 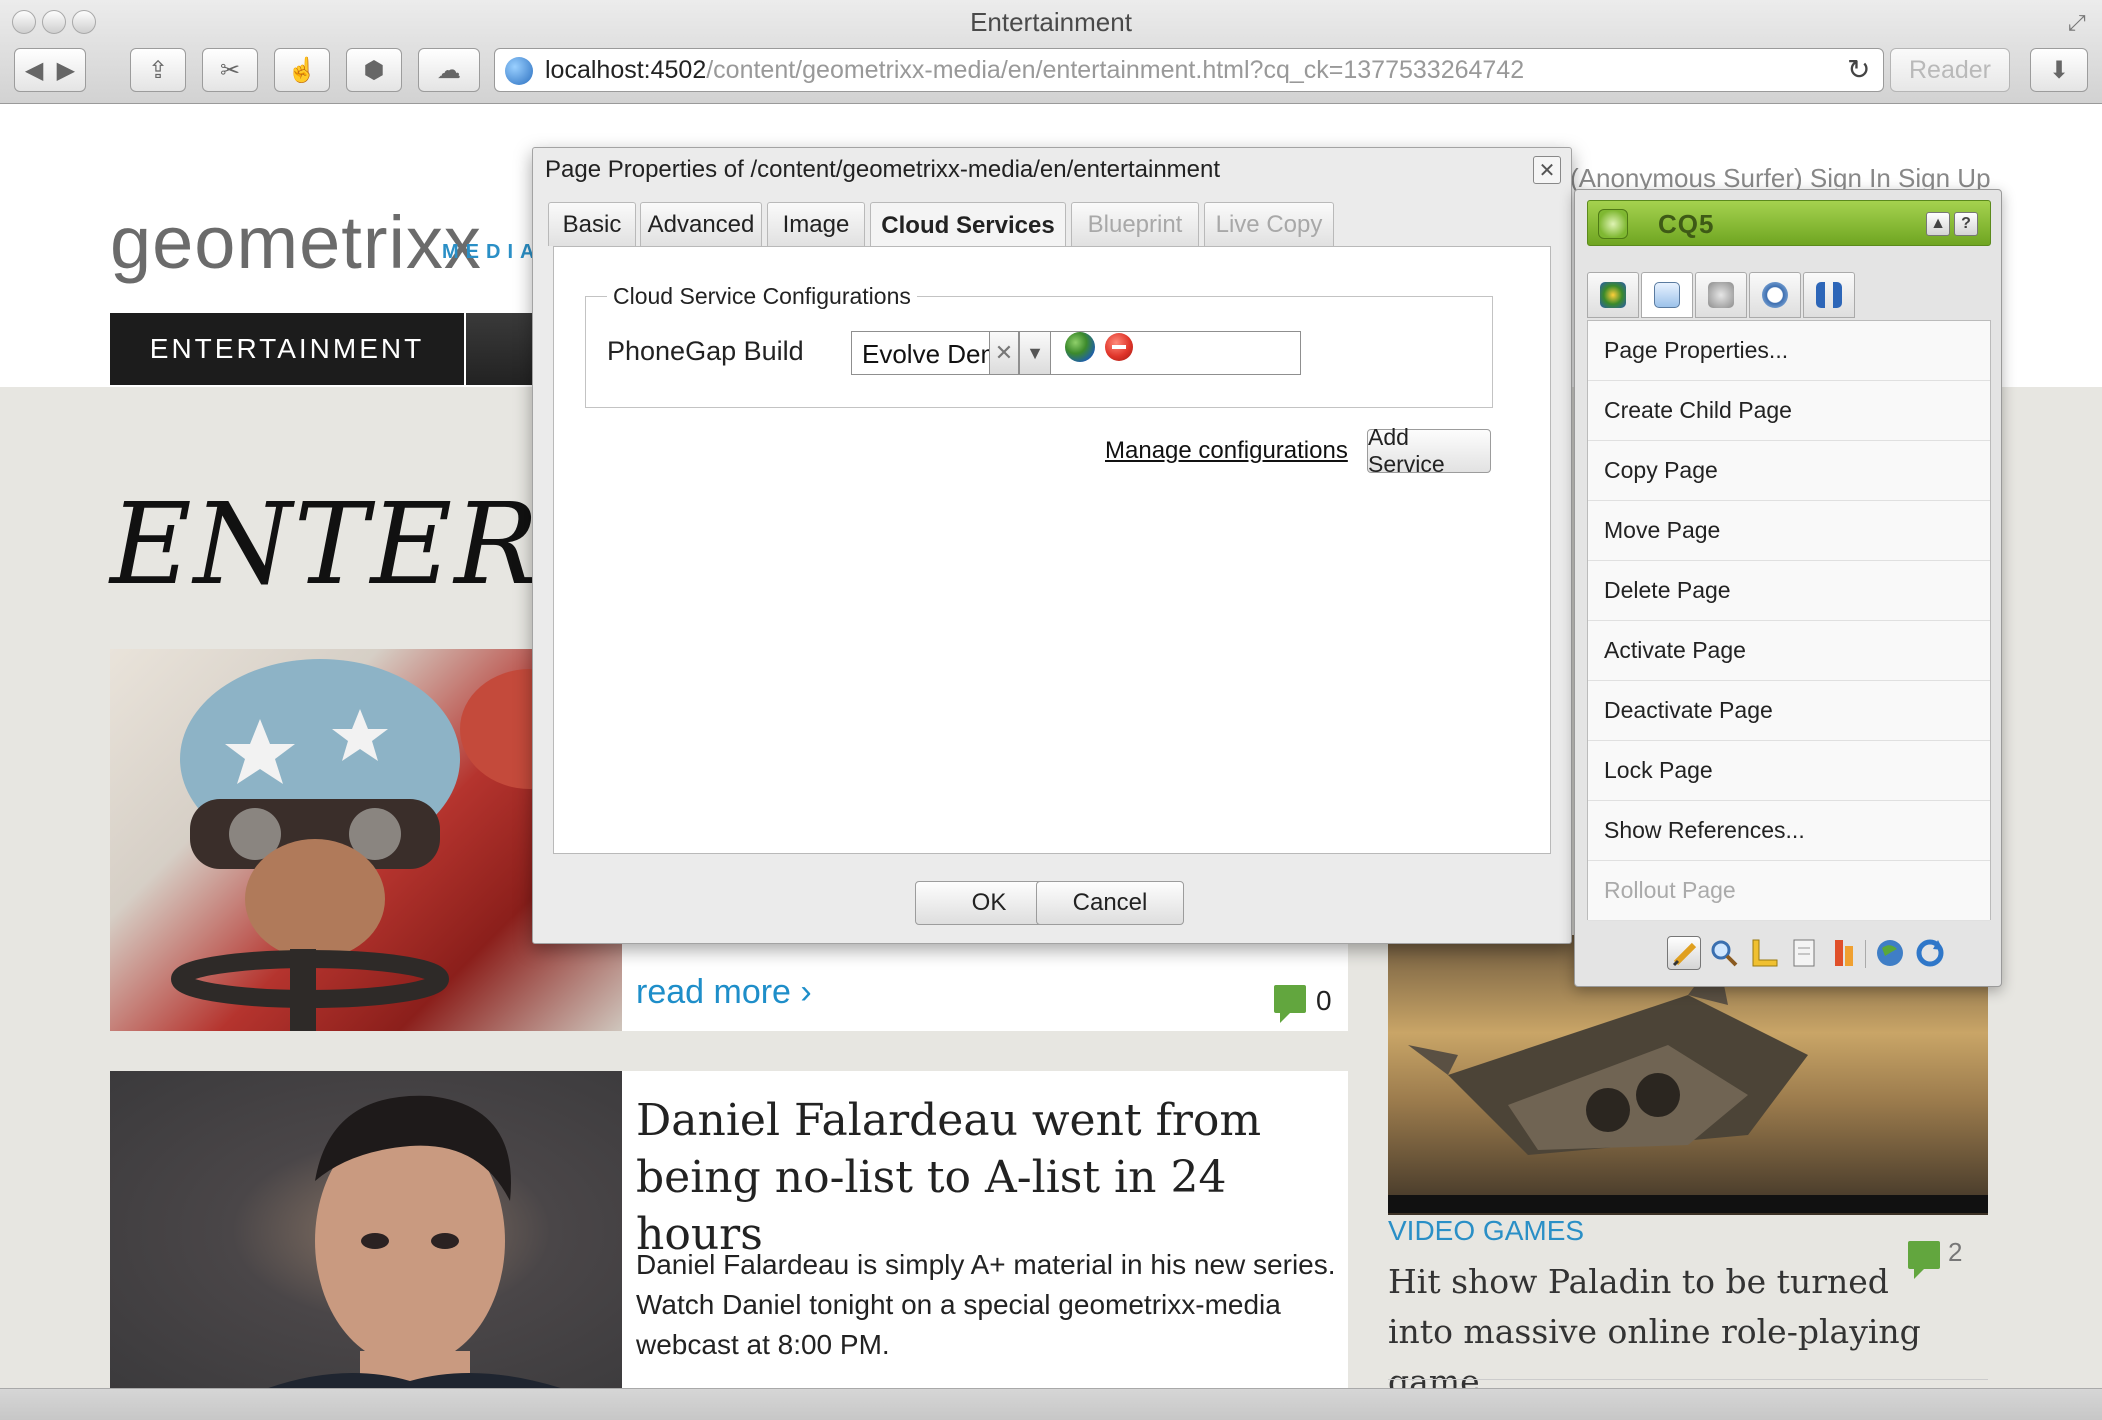 What do you see at coordinates (1966, 224) in the screenshot?
I see `help-icon: ?` at bounding box center [1966, 224].